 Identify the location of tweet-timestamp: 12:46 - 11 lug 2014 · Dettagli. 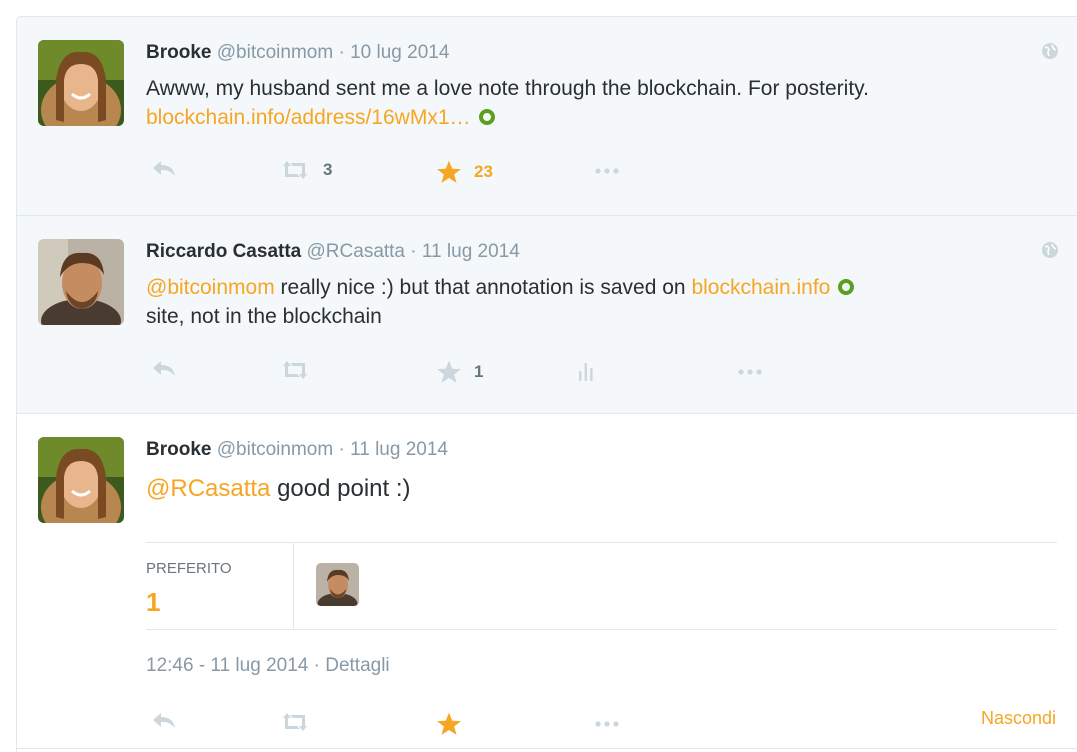
(268, 666).